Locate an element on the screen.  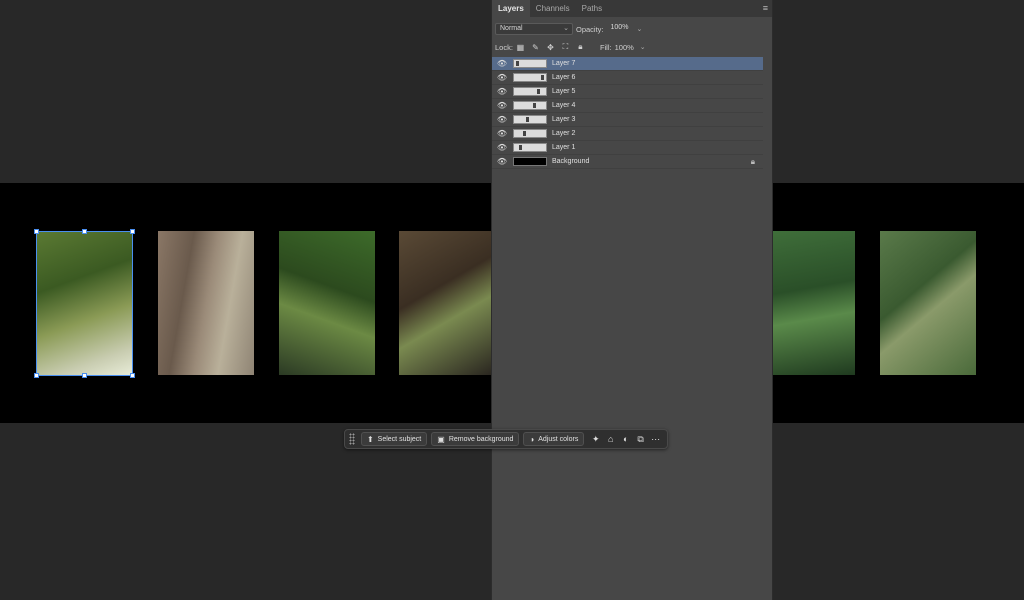
drag-handle is located at coordinates (352, 439).